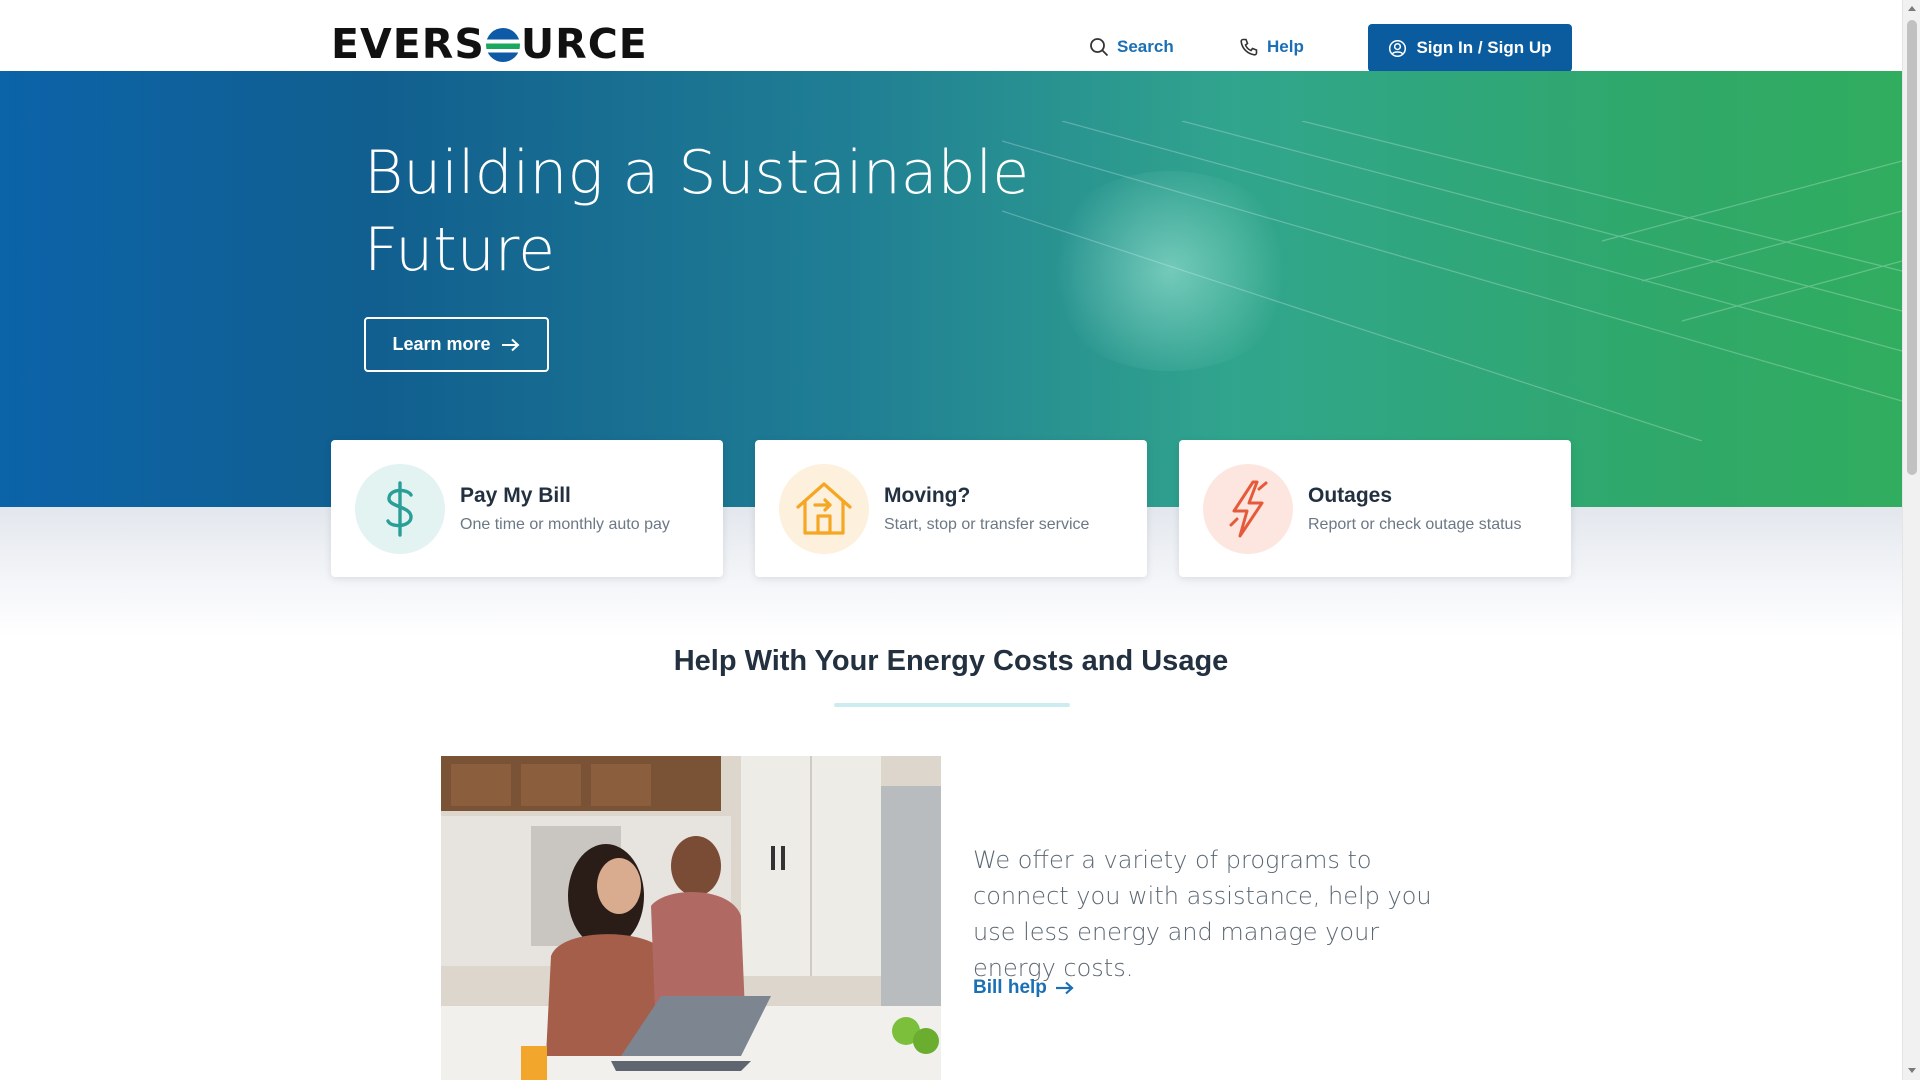 The image size is (1920, 1080). I want to click on moving-icon-circle, so click(824, 509).